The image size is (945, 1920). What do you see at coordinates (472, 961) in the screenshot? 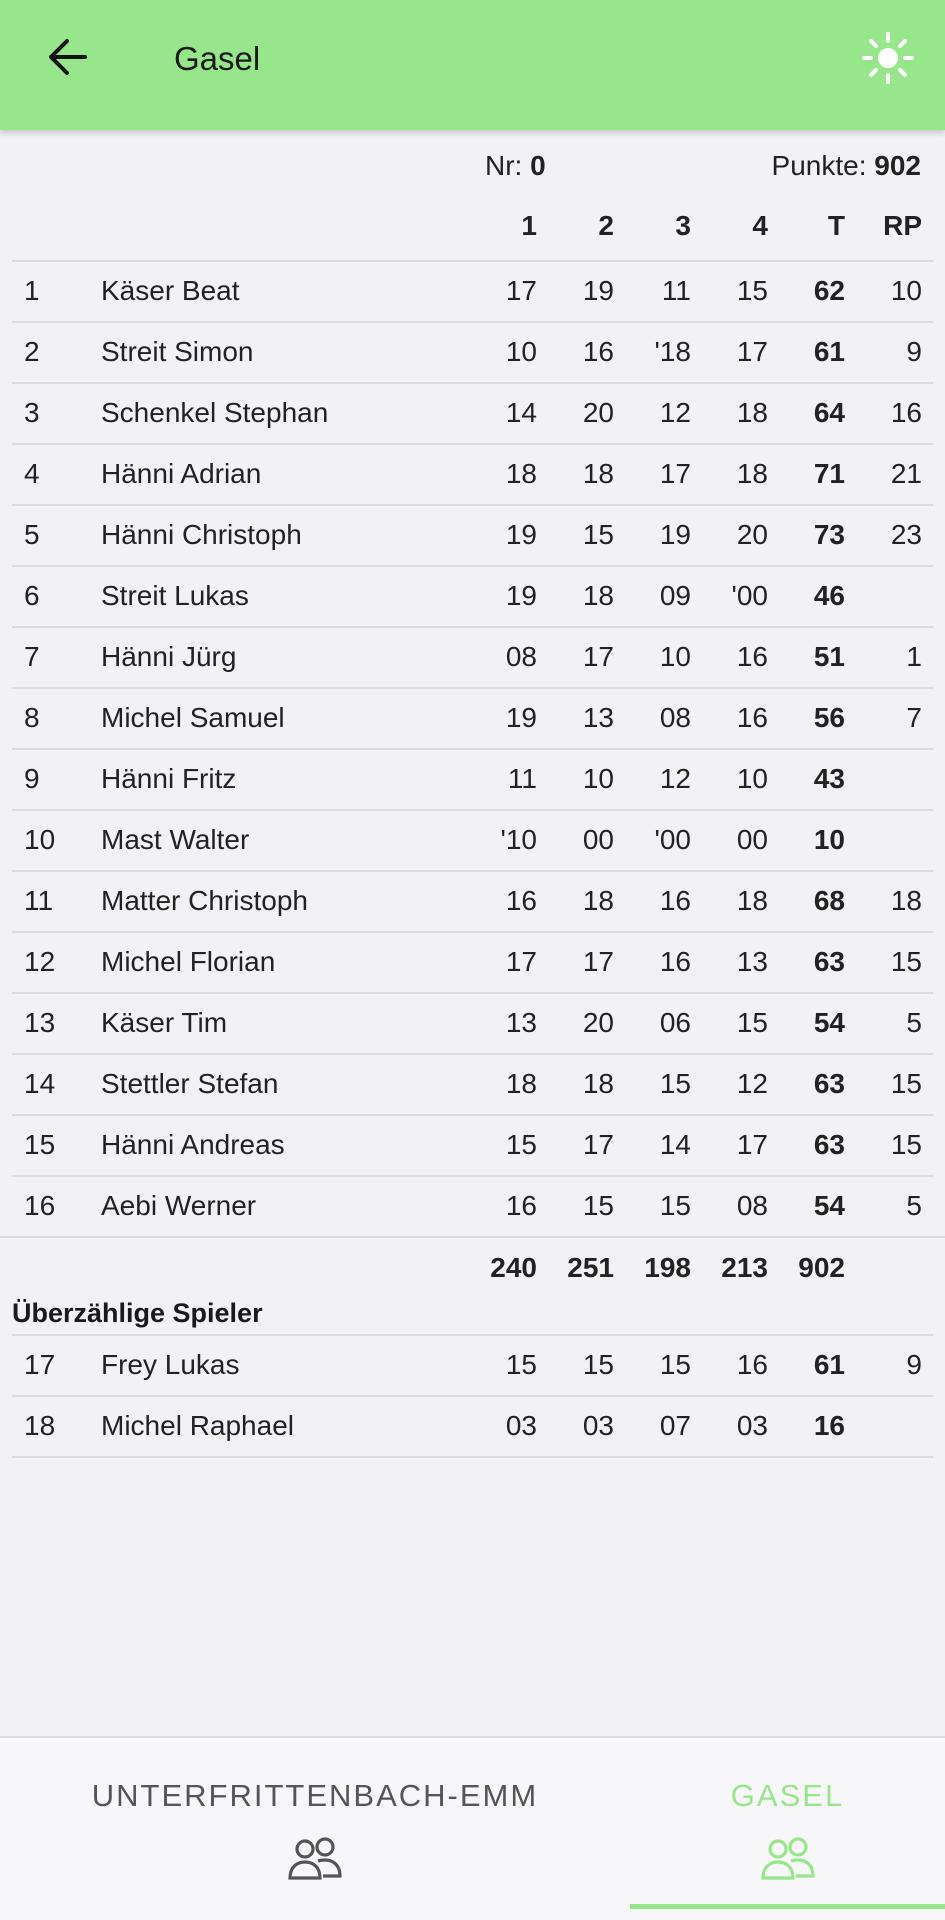
I see `table-row: 12 Michel Florian 17 17 16 13 63 15` at bounding box center [472, 961].